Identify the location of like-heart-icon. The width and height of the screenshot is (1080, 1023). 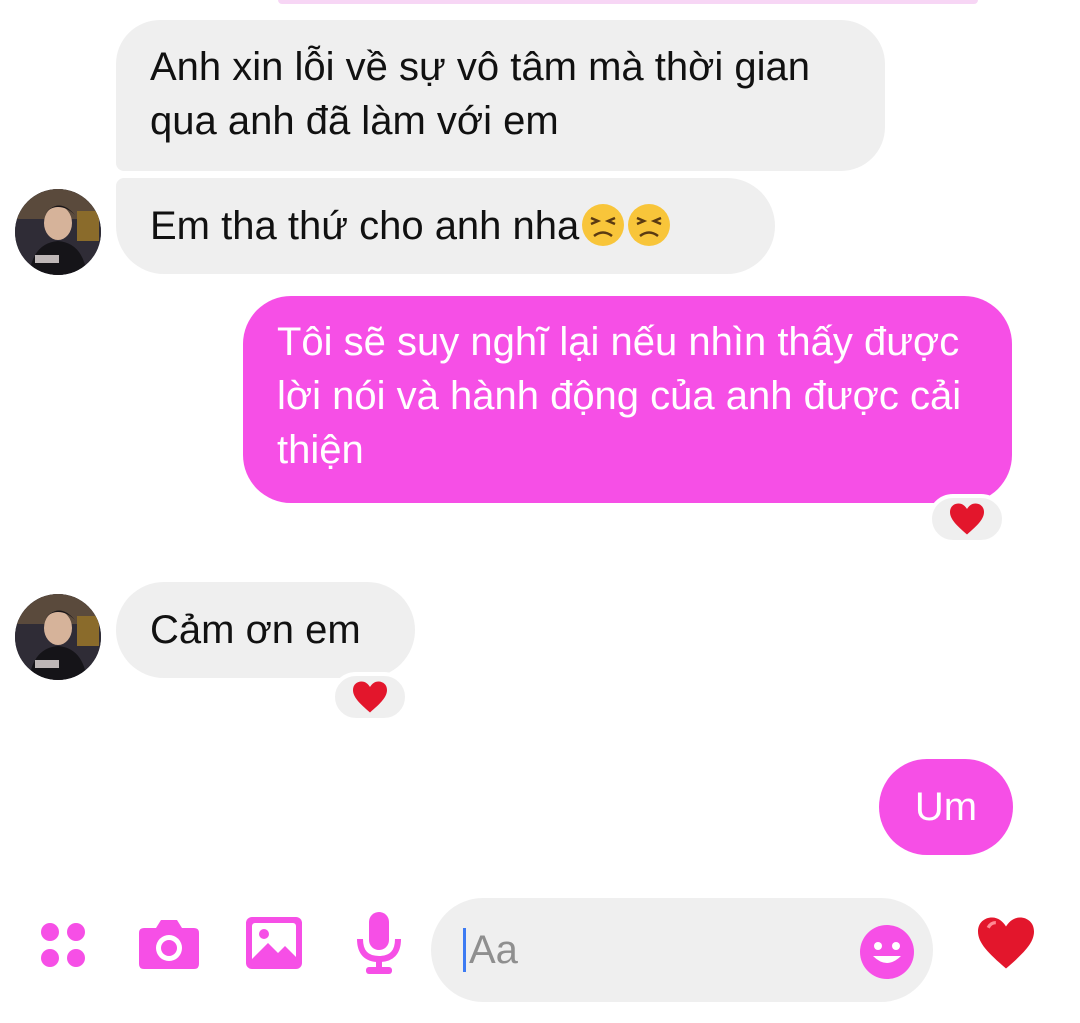
(1006, 943).